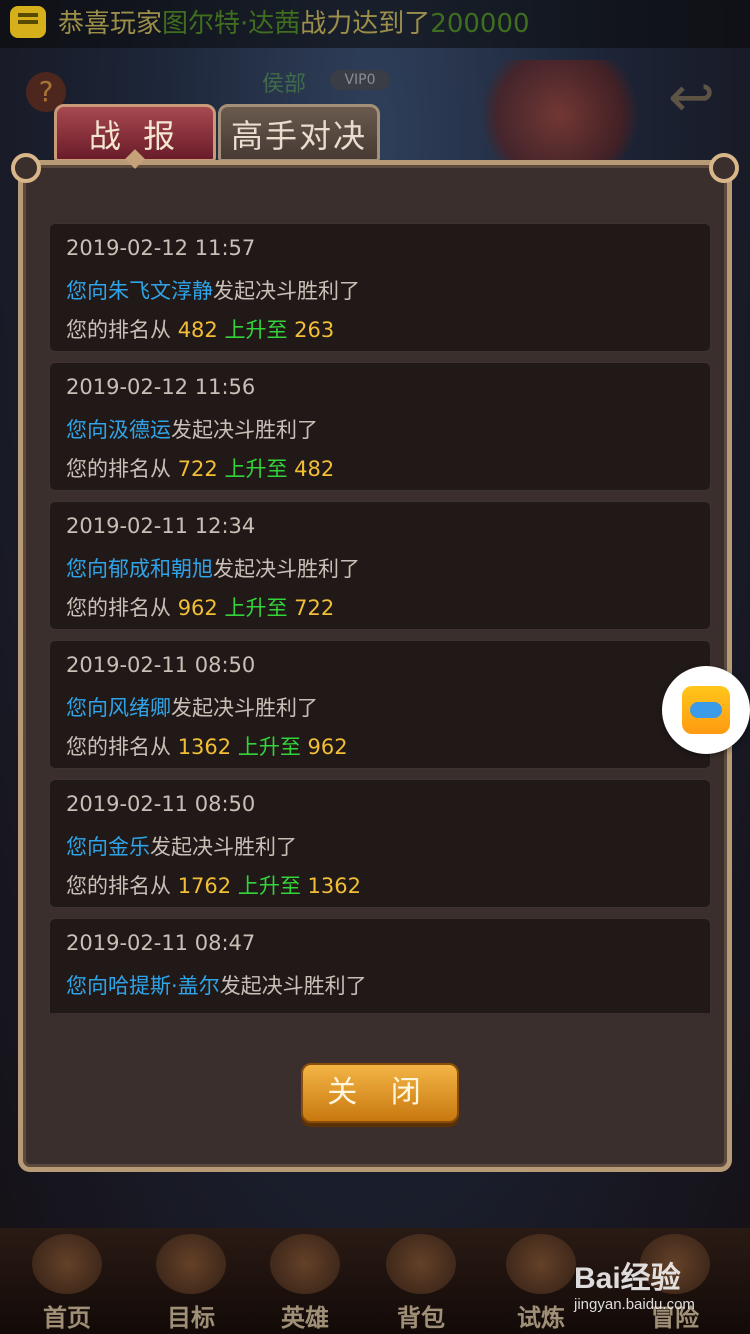 The width and height of the screenshot is (750, 1334). I want to click on report-result: 您向郁成和朝旭发起决斗胜利了, so click(213, 568).